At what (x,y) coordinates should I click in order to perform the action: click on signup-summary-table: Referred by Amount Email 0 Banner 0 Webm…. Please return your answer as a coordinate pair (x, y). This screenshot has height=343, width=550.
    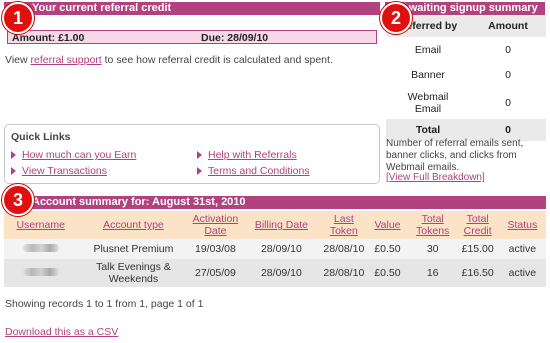
    Looking at the image, I should click on (466, 78).